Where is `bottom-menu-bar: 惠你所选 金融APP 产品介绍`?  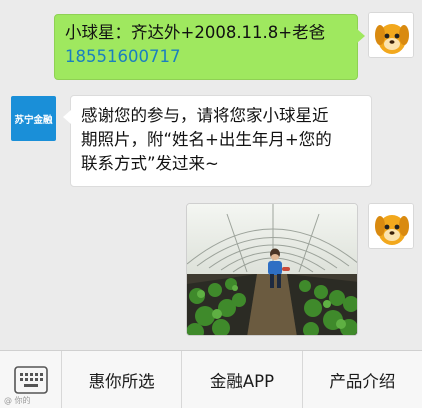 bottom-menu-bar: 惠你所选 金融APP 产品介绍 is located at coordinates (211, 379).